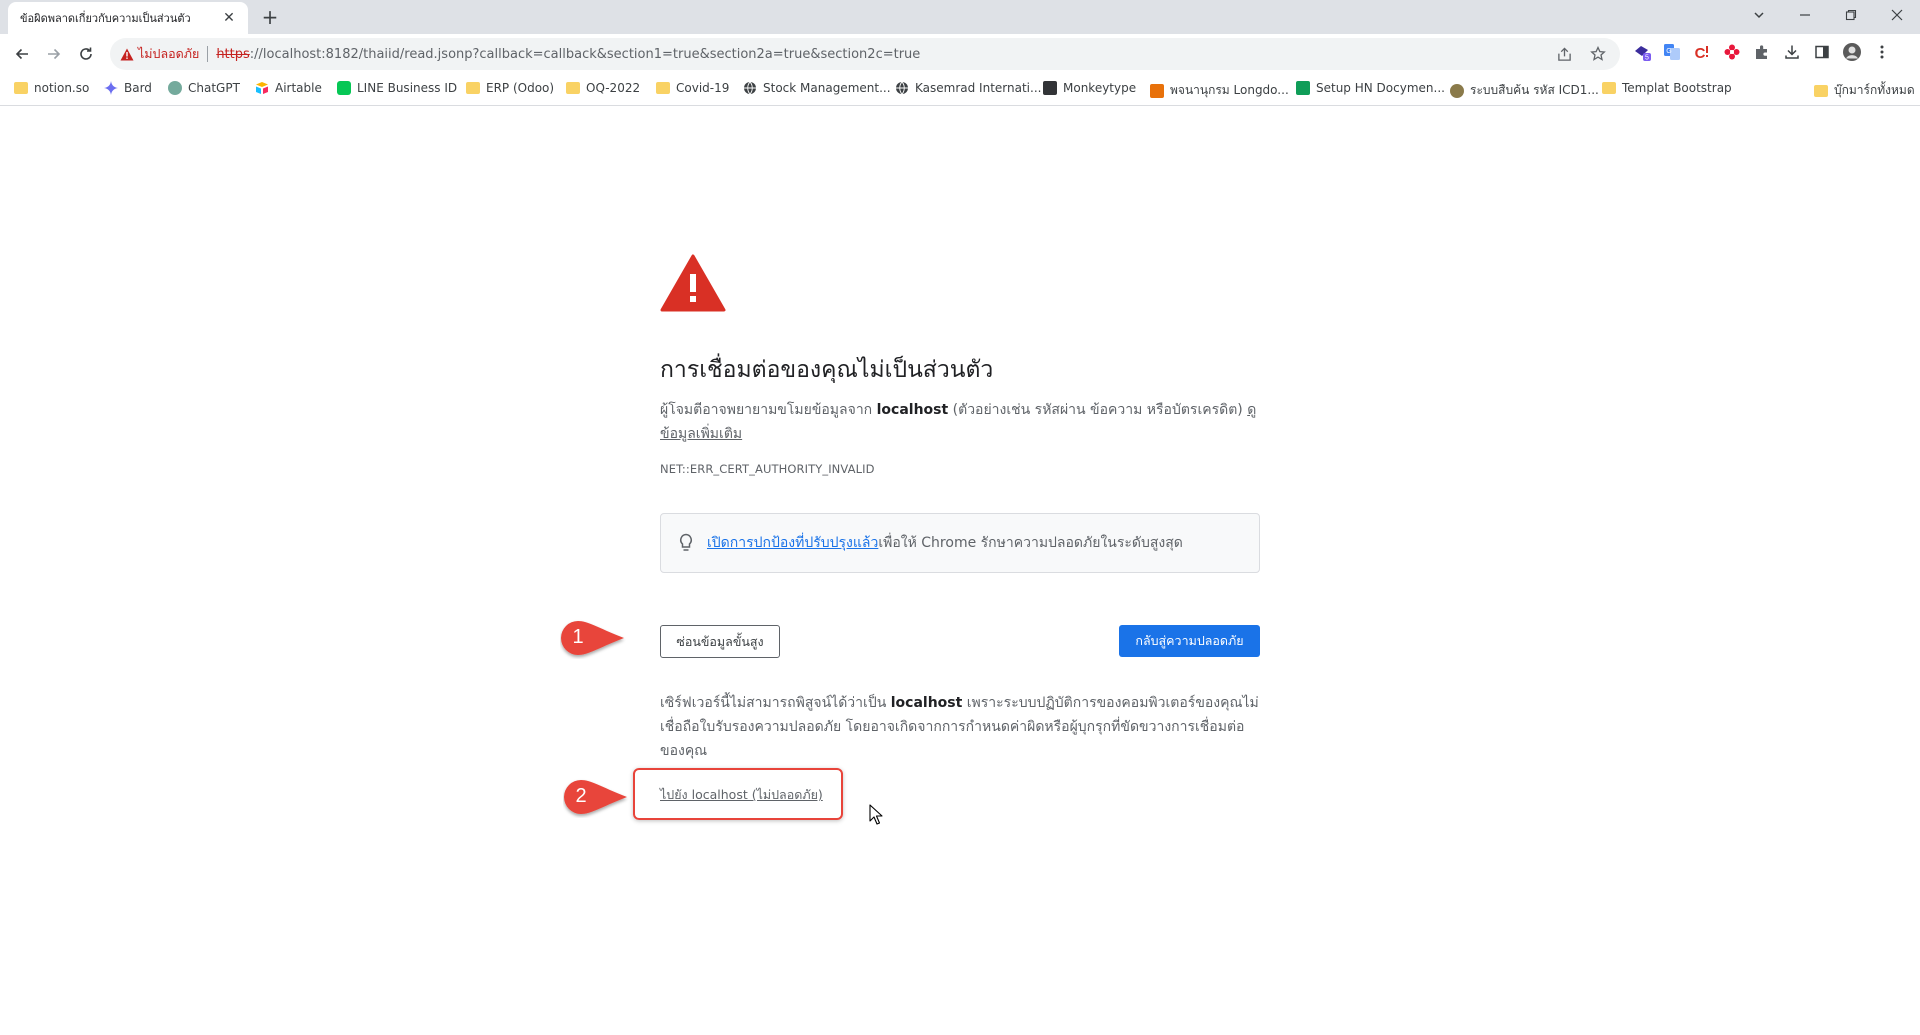  I want to click on desc-host: localhost, so click(912, 410).